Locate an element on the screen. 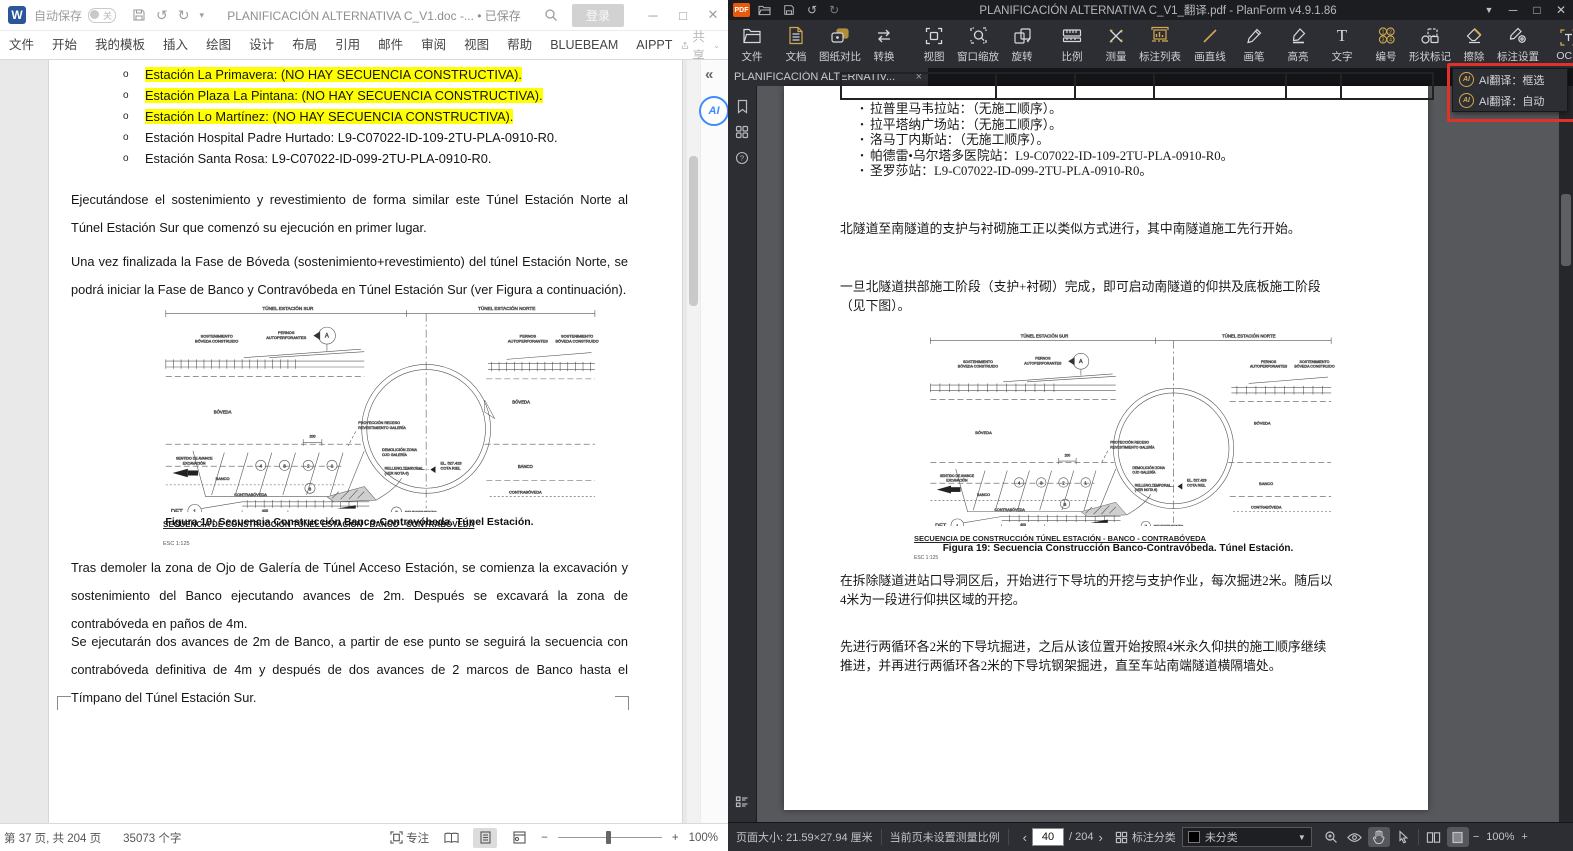 The image size is (1573, 851). collapse-pane-icon: « is located at coordinates (709, 74).